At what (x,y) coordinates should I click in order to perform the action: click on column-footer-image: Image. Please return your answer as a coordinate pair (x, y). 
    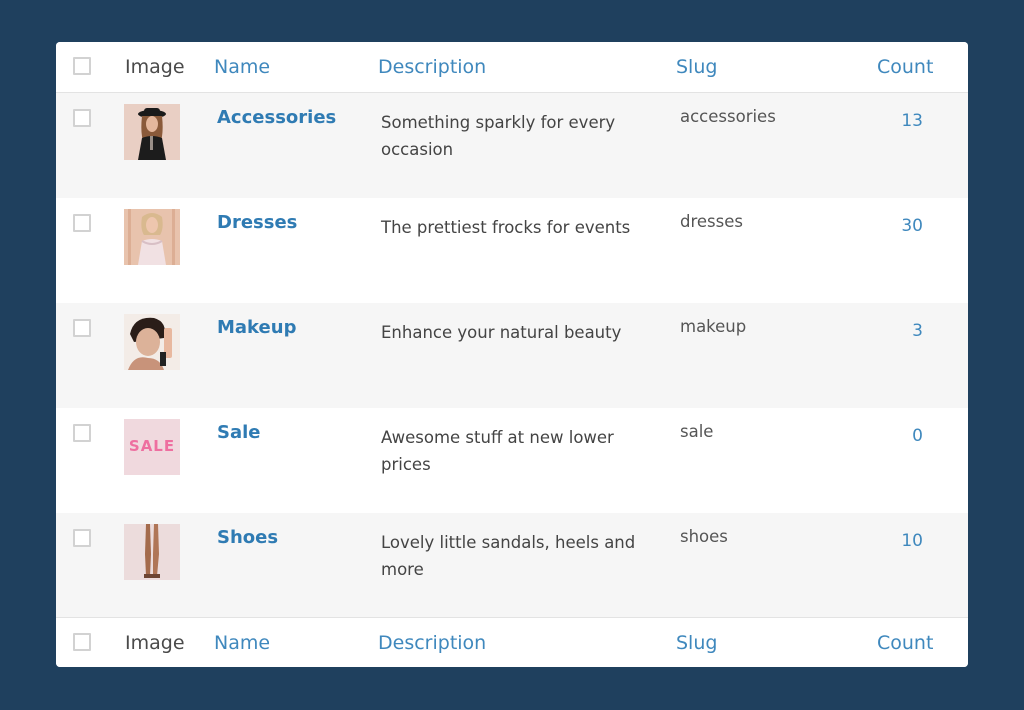
    Looking at the image, I should click on (155, 643).